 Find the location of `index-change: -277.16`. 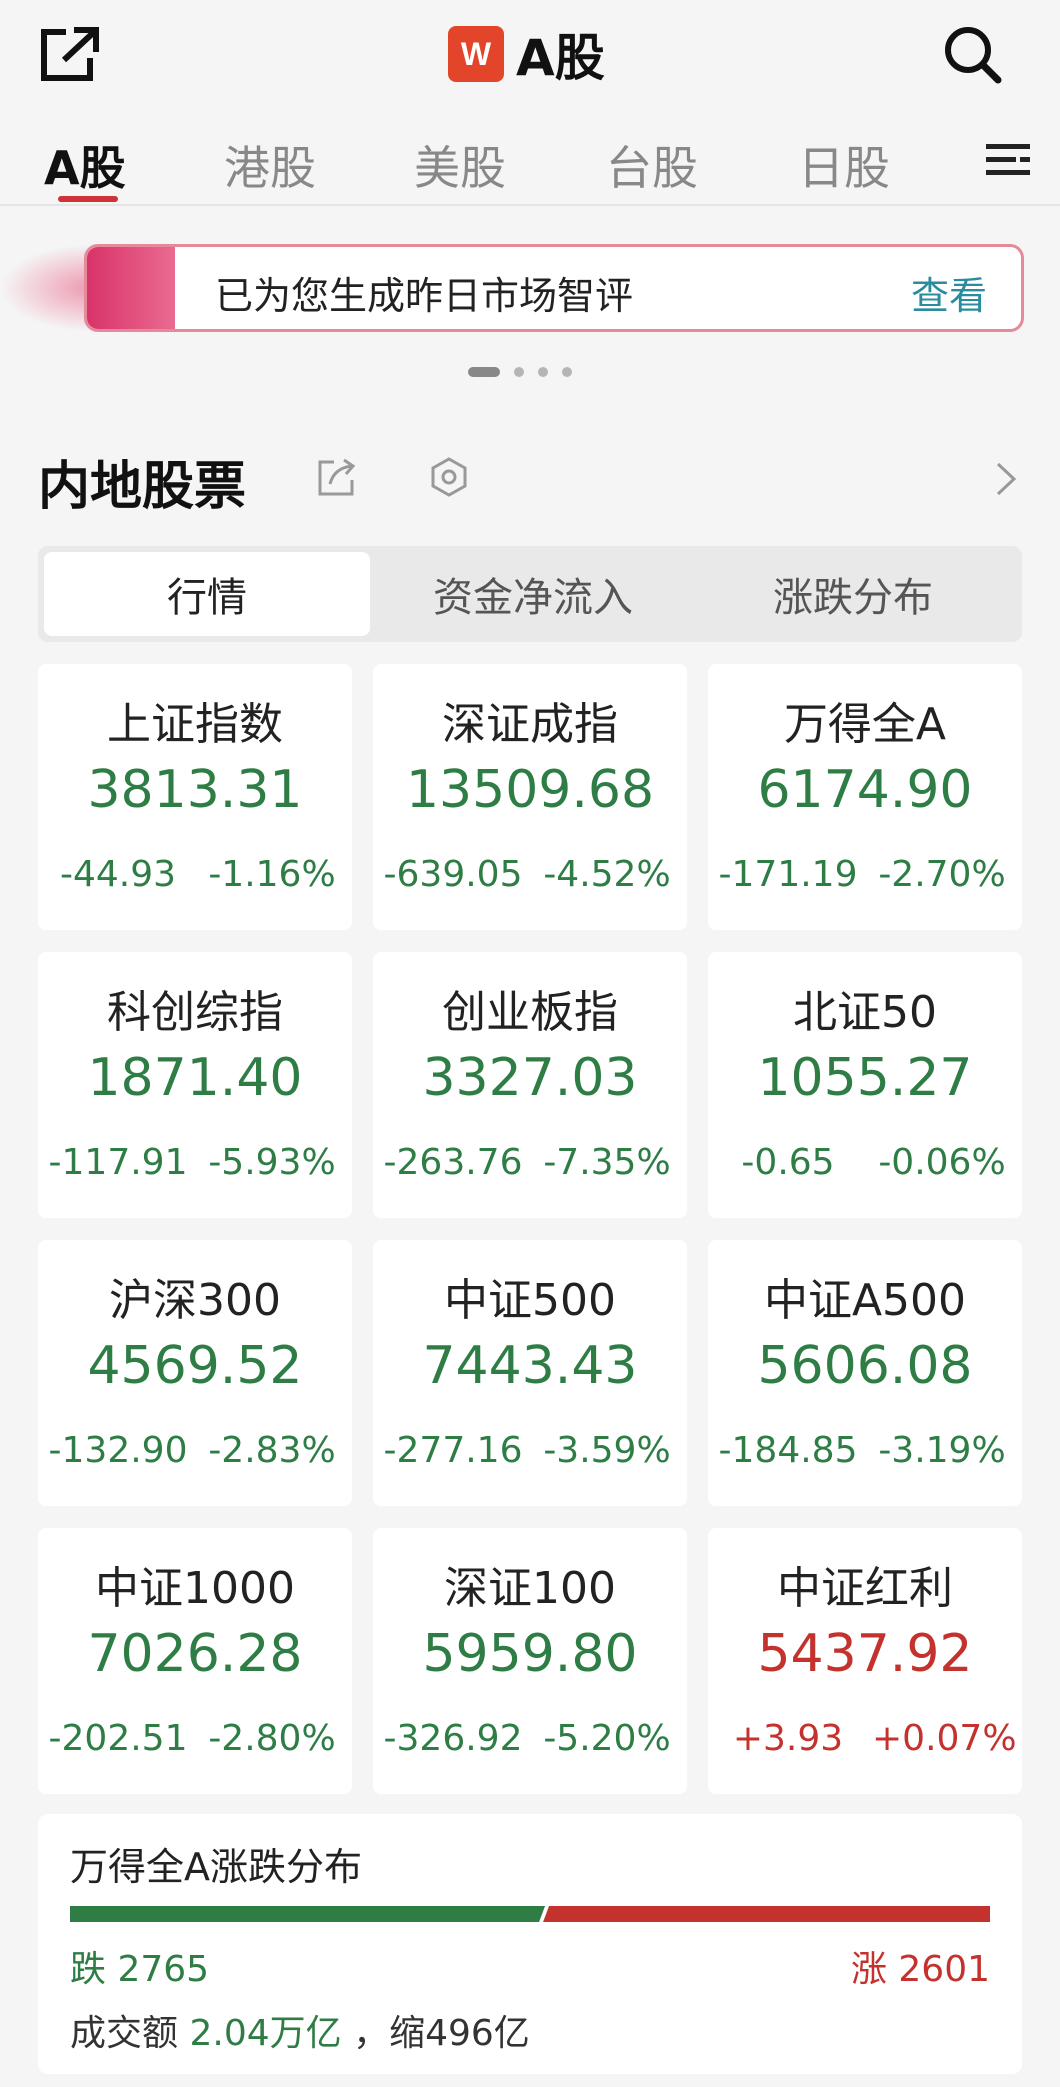

index-change: -277.16 is located at coordinates (453, 1450).